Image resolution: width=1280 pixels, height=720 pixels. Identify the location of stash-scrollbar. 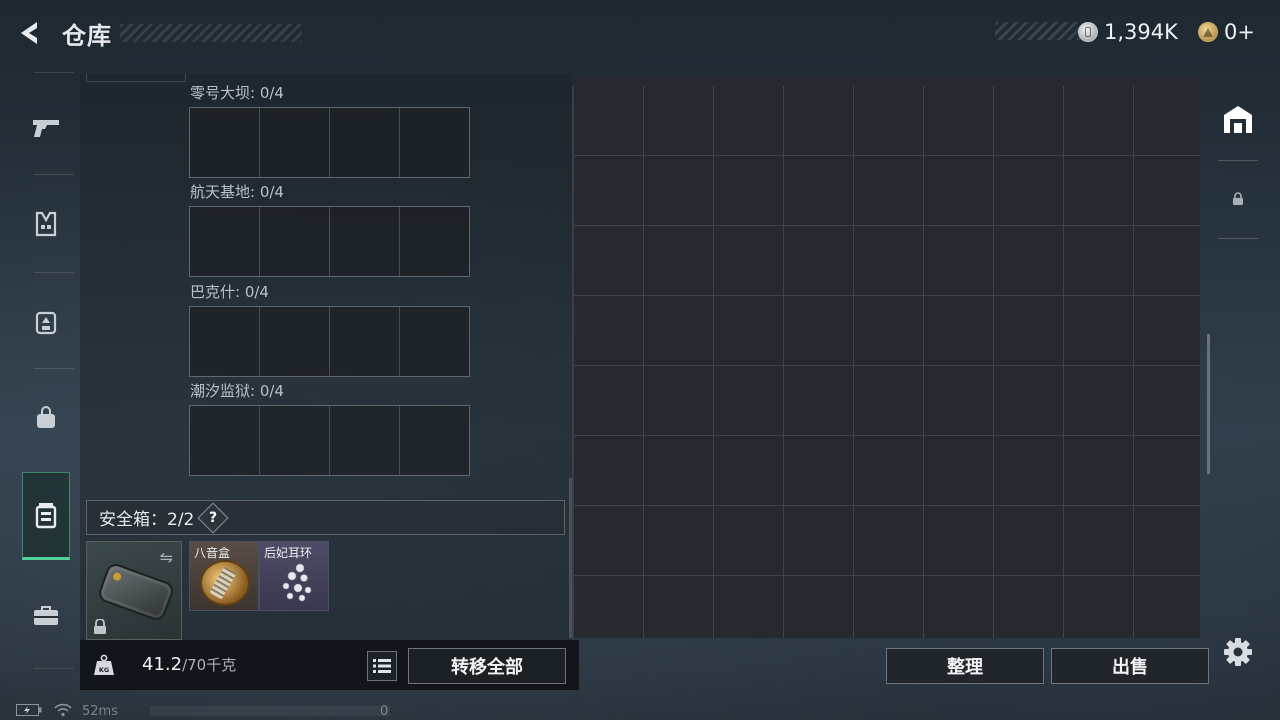
(1208, 404).